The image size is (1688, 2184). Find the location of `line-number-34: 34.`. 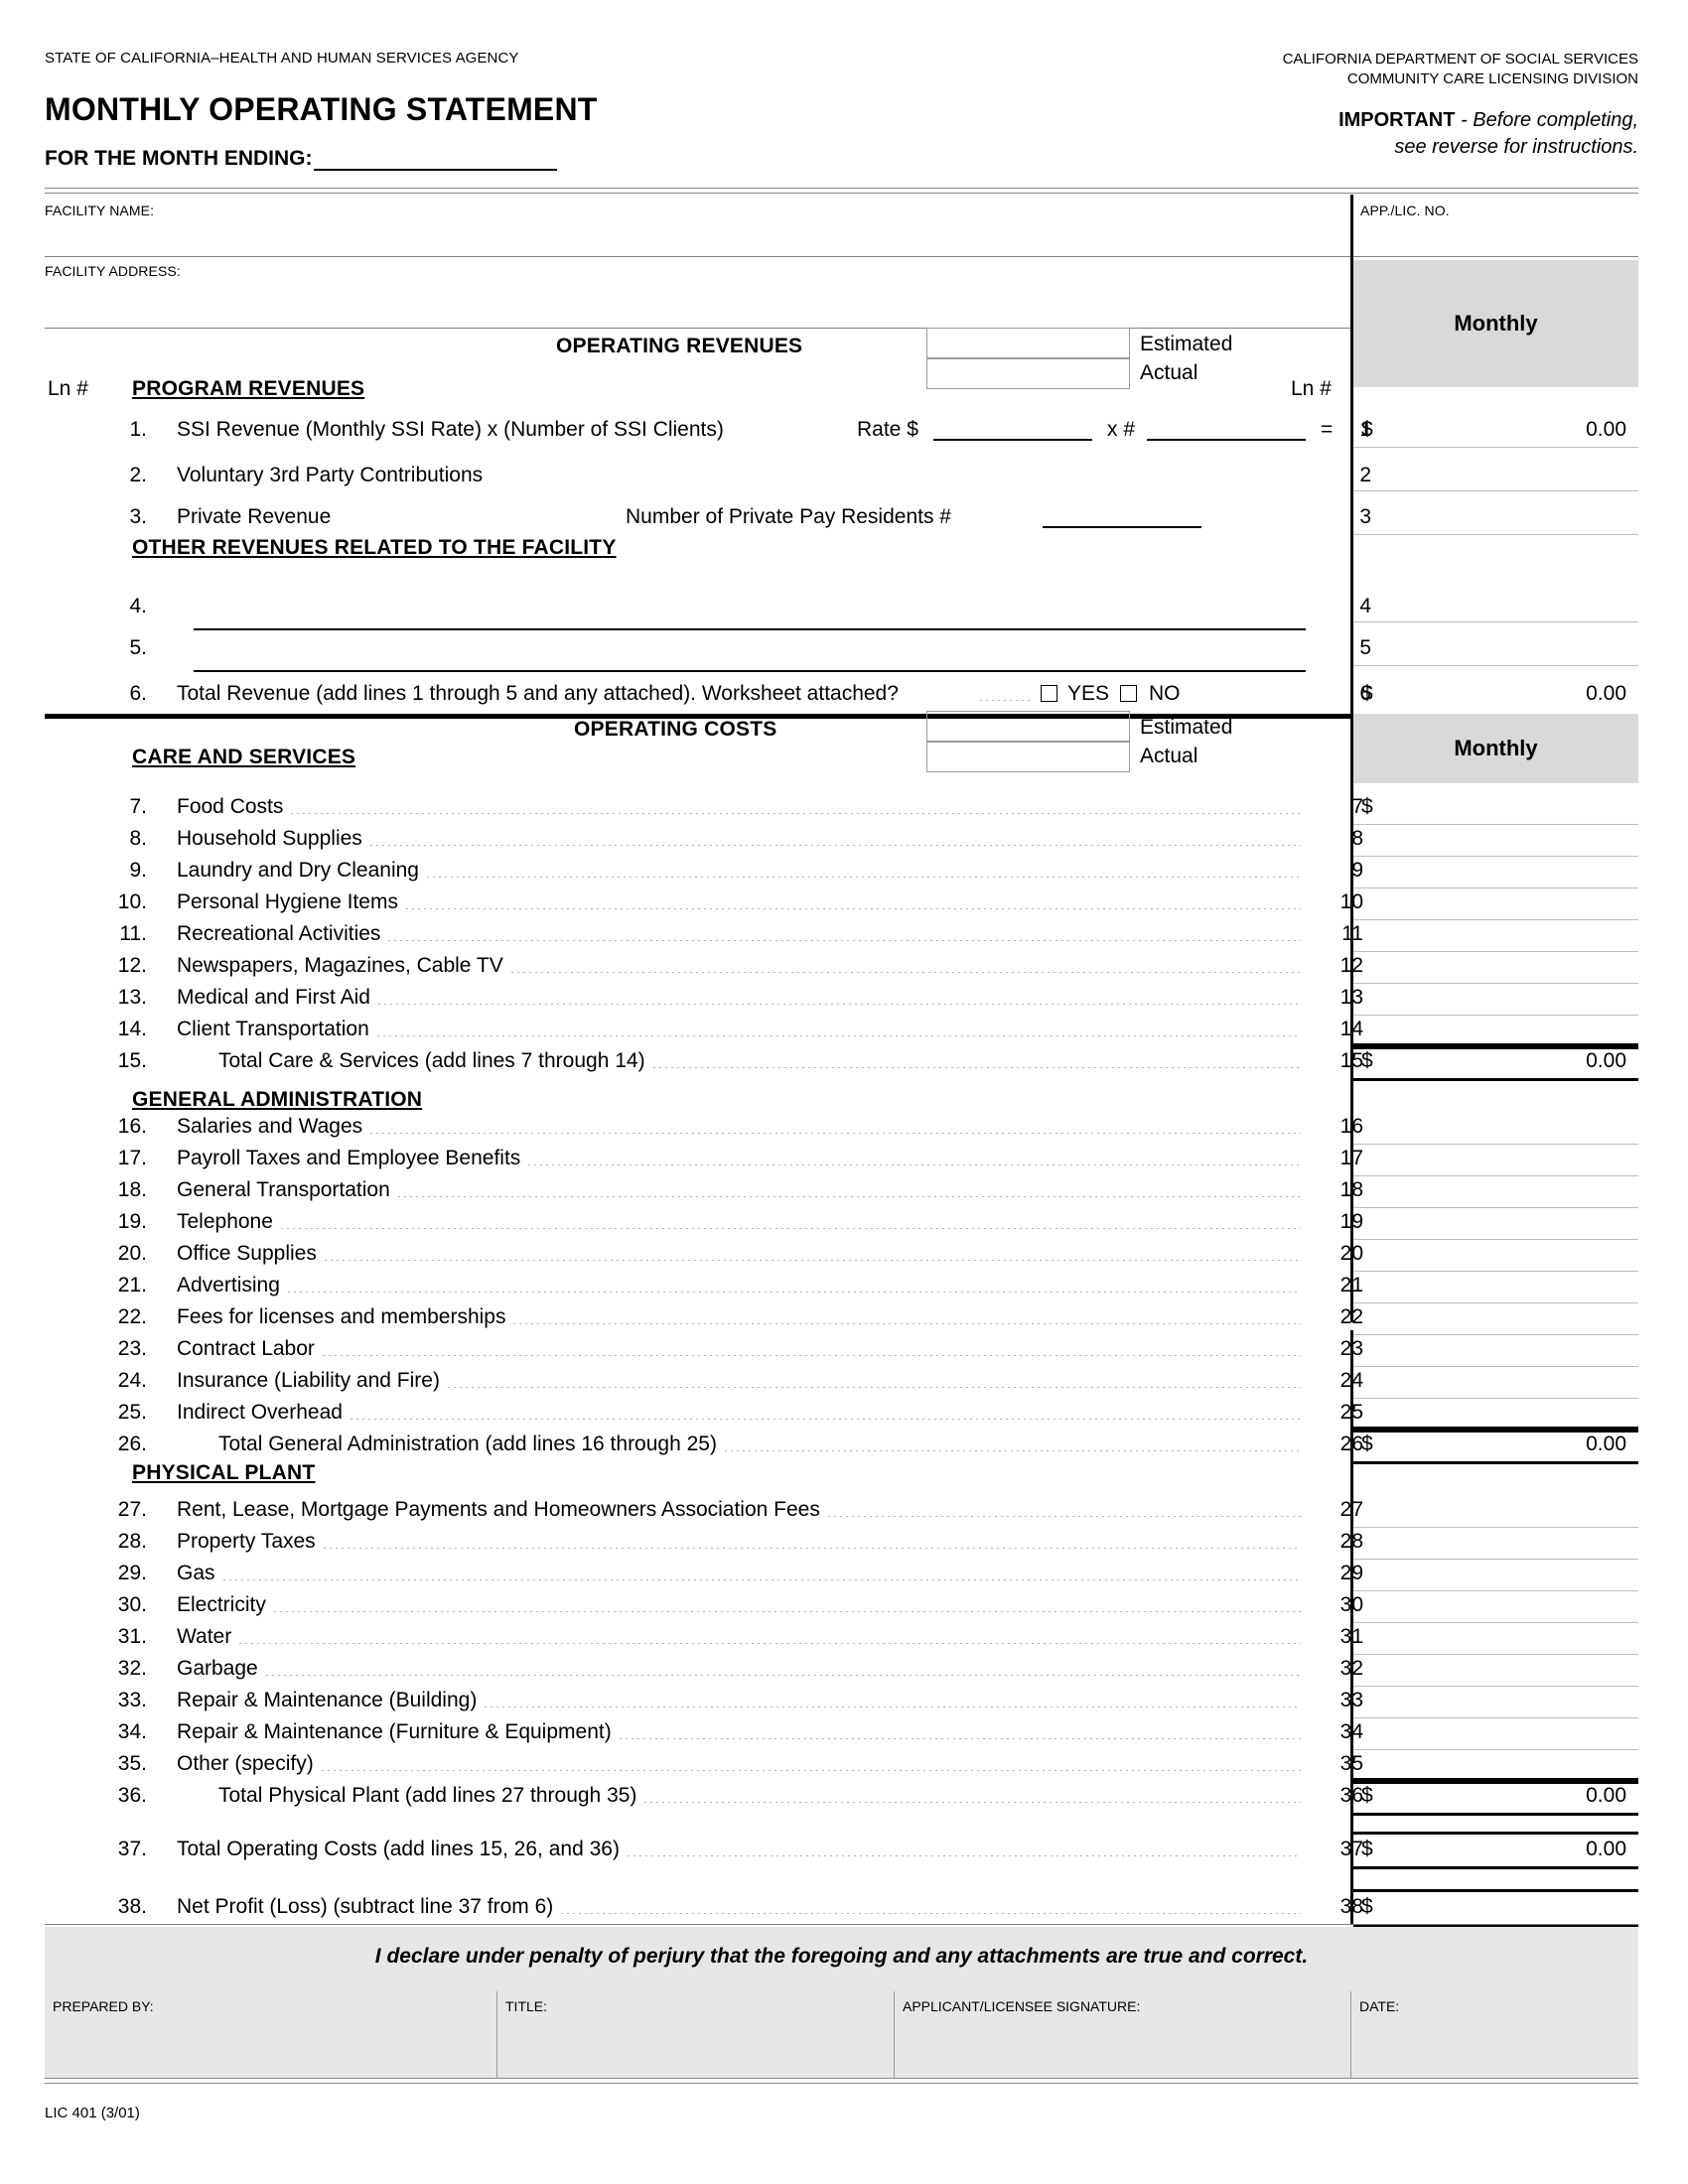

line-number-34: 34. is located at coordinates (132, 1731).